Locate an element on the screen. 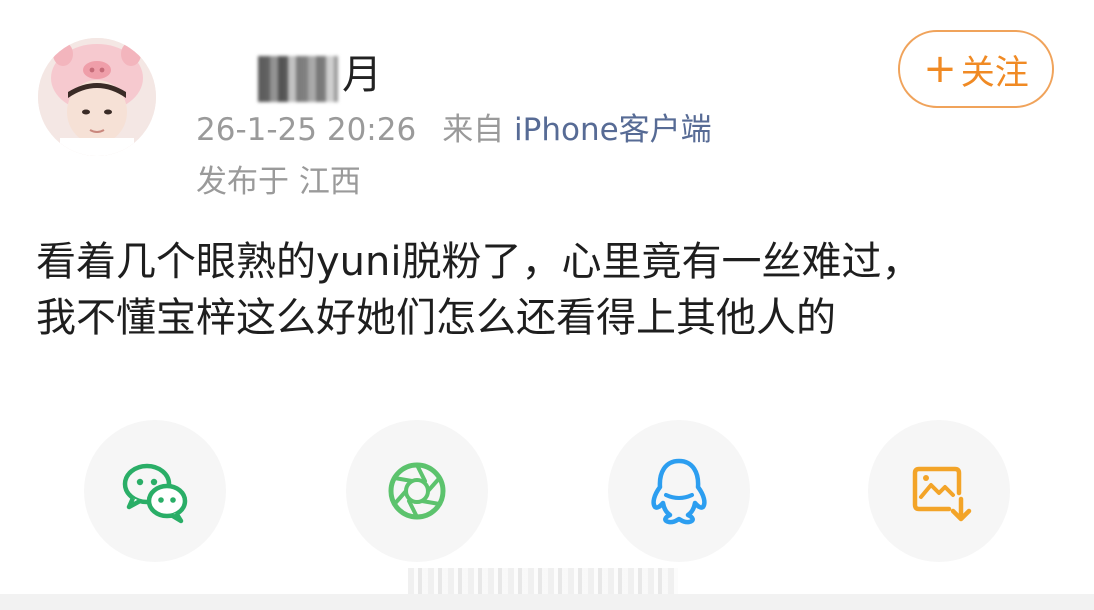 This screenshot has height=610, width=1094. avatar-image is located at coordinates (97, 97).